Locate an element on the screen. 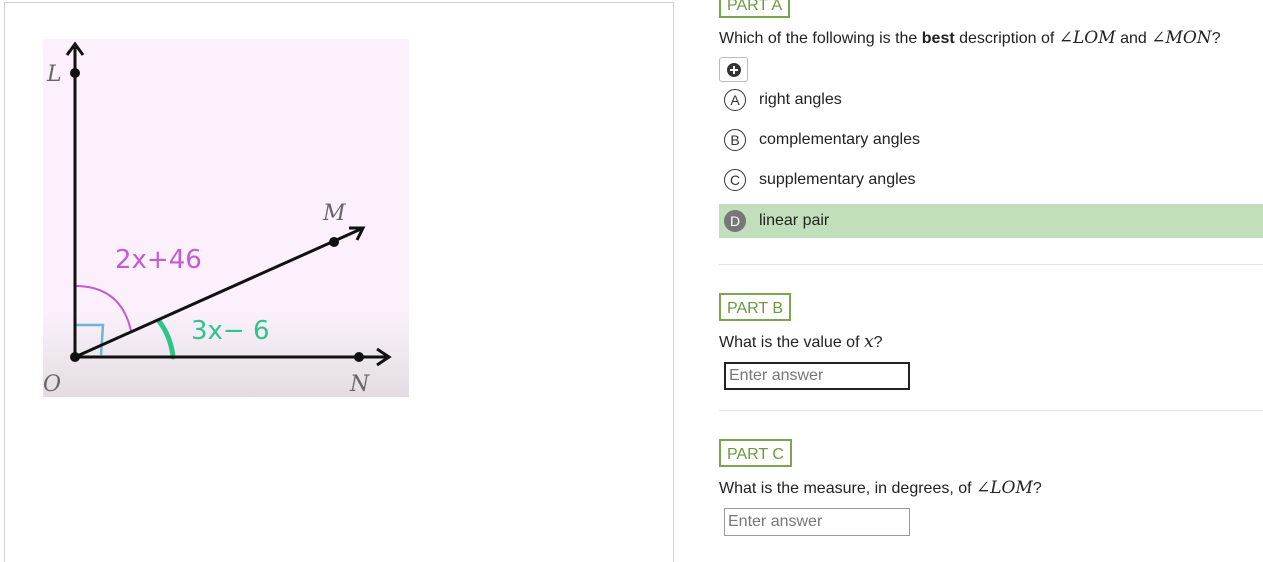  choice-letter-d: D is located at coordinates (735, 221).